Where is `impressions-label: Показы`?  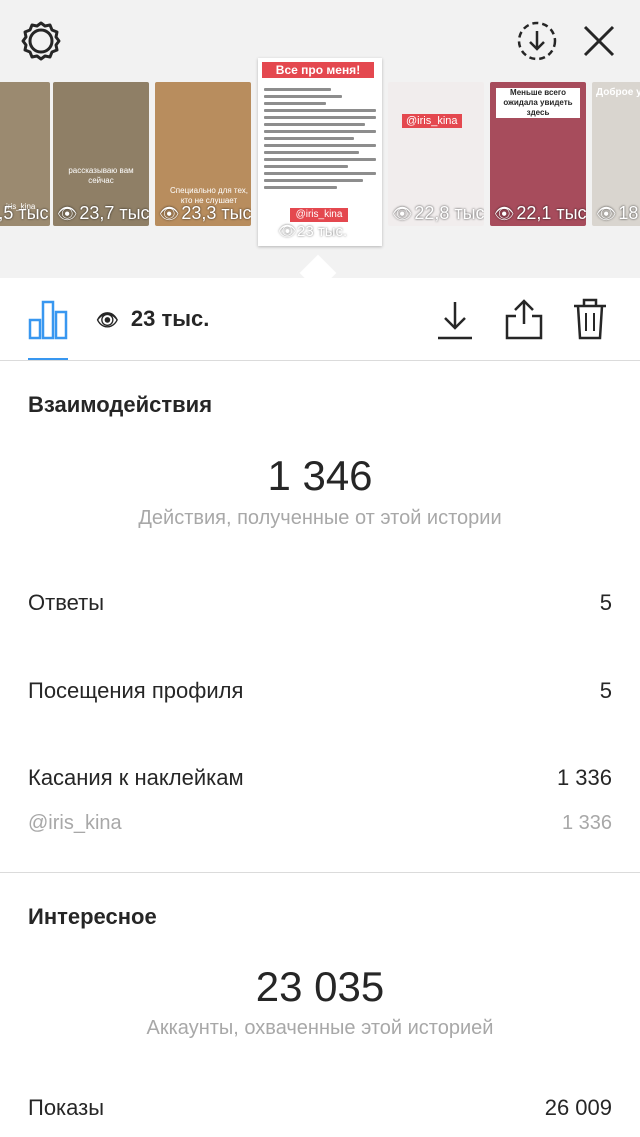 impressions-label: Показы is located at coordinates (66, 1107).